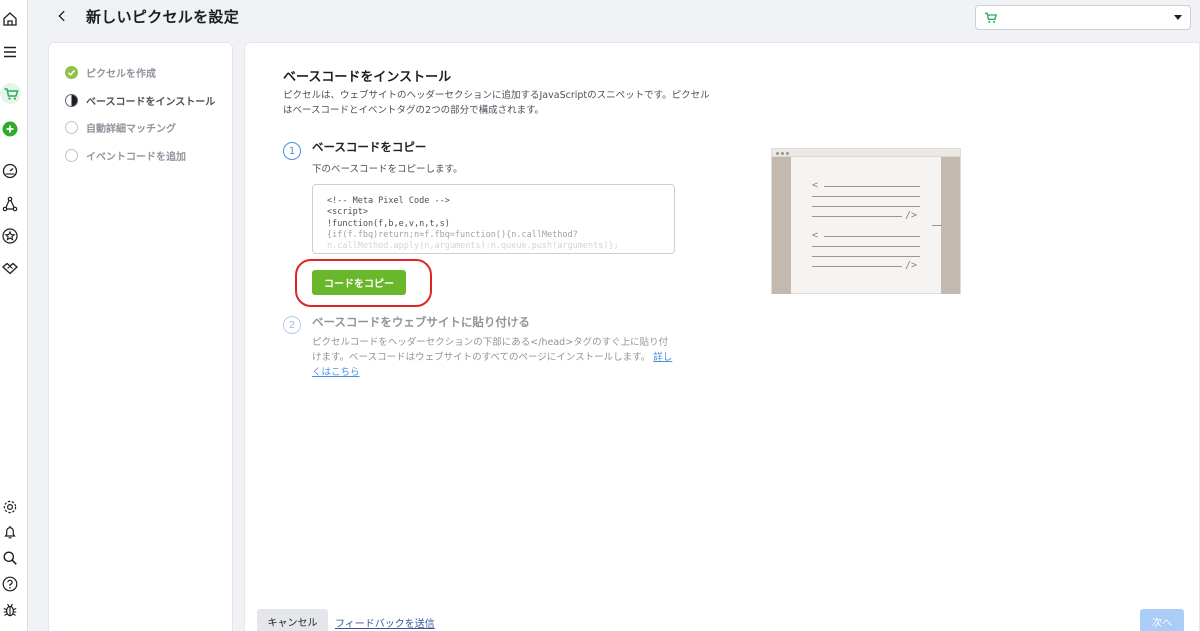 The image size is (1200, 631). Describe the element at coordinates (1178, 17) in the screenshot. I see `chevron-down-icon` at that location.